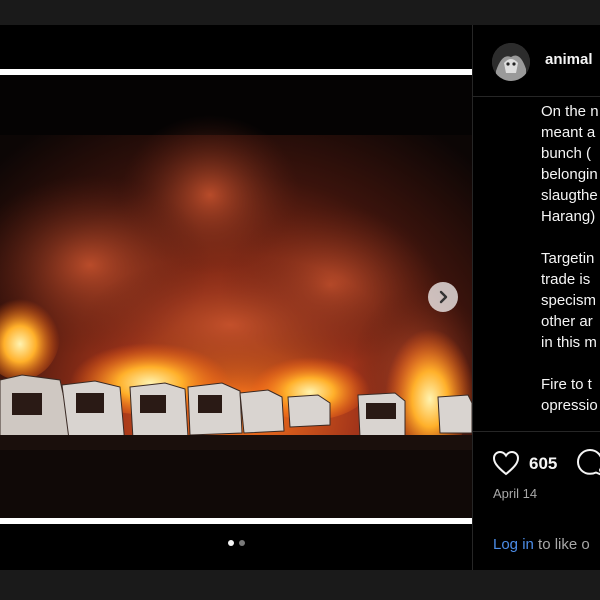 This screenshot has height=600, width=600. What do you see at coordinates (569, 174) in the screenshot?
I see `caption-line: belongin` at bounding box center [569, 174].